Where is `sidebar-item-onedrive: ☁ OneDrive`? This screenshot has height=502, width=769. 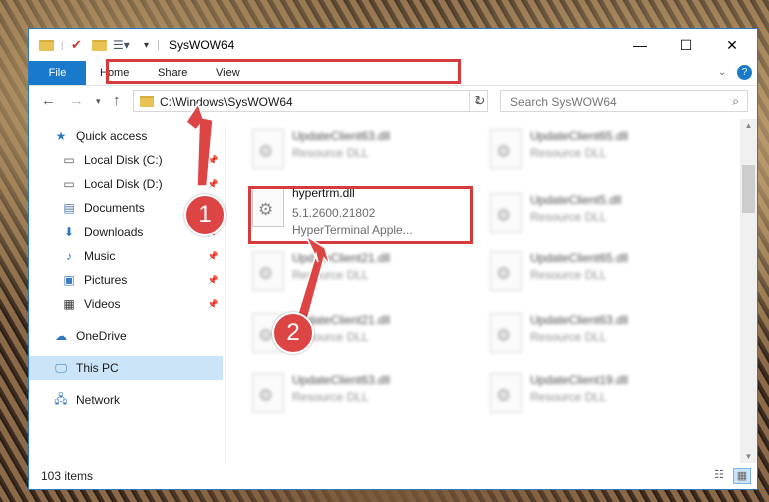 sidebar-item-onedrive: ☁ OneDrive is located at coordinates (138, 336).